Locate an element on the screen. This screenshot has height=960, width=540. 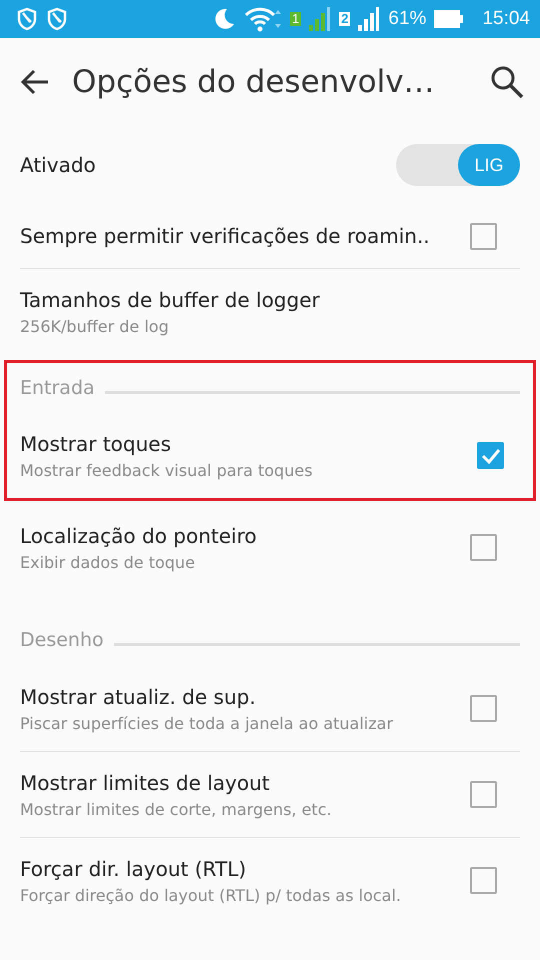
sim-number: 2 is located at coordinates (344, 19).